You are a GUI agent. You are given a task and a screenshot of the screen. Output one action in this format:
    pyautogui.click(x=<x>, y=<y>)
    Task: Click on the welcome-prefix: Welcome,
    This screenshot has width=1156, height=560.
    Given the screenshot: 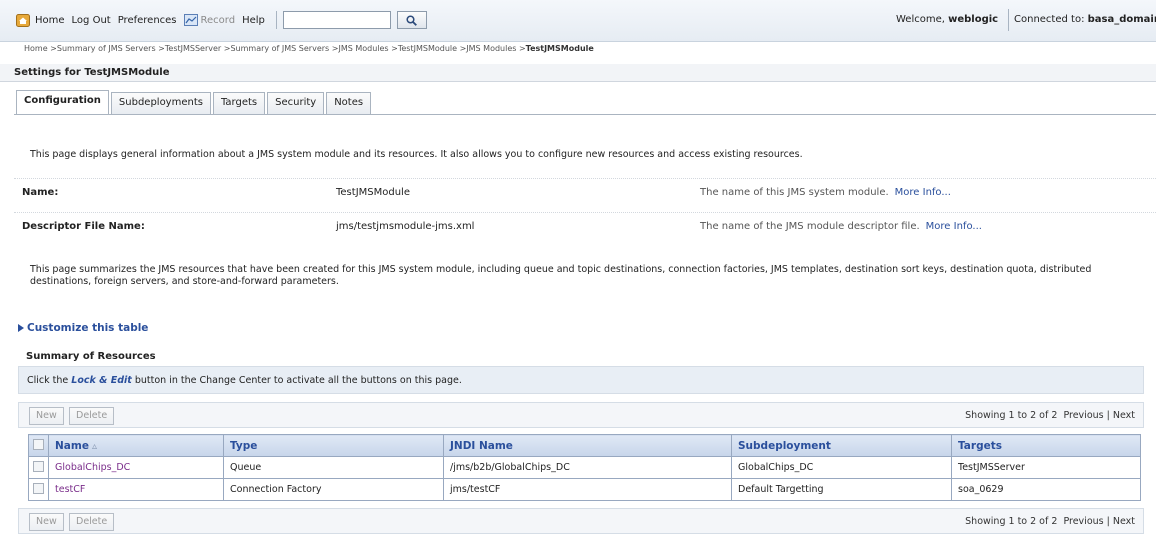 What is the action you would take?
    pyautogui.click(x=922, y=19)
    